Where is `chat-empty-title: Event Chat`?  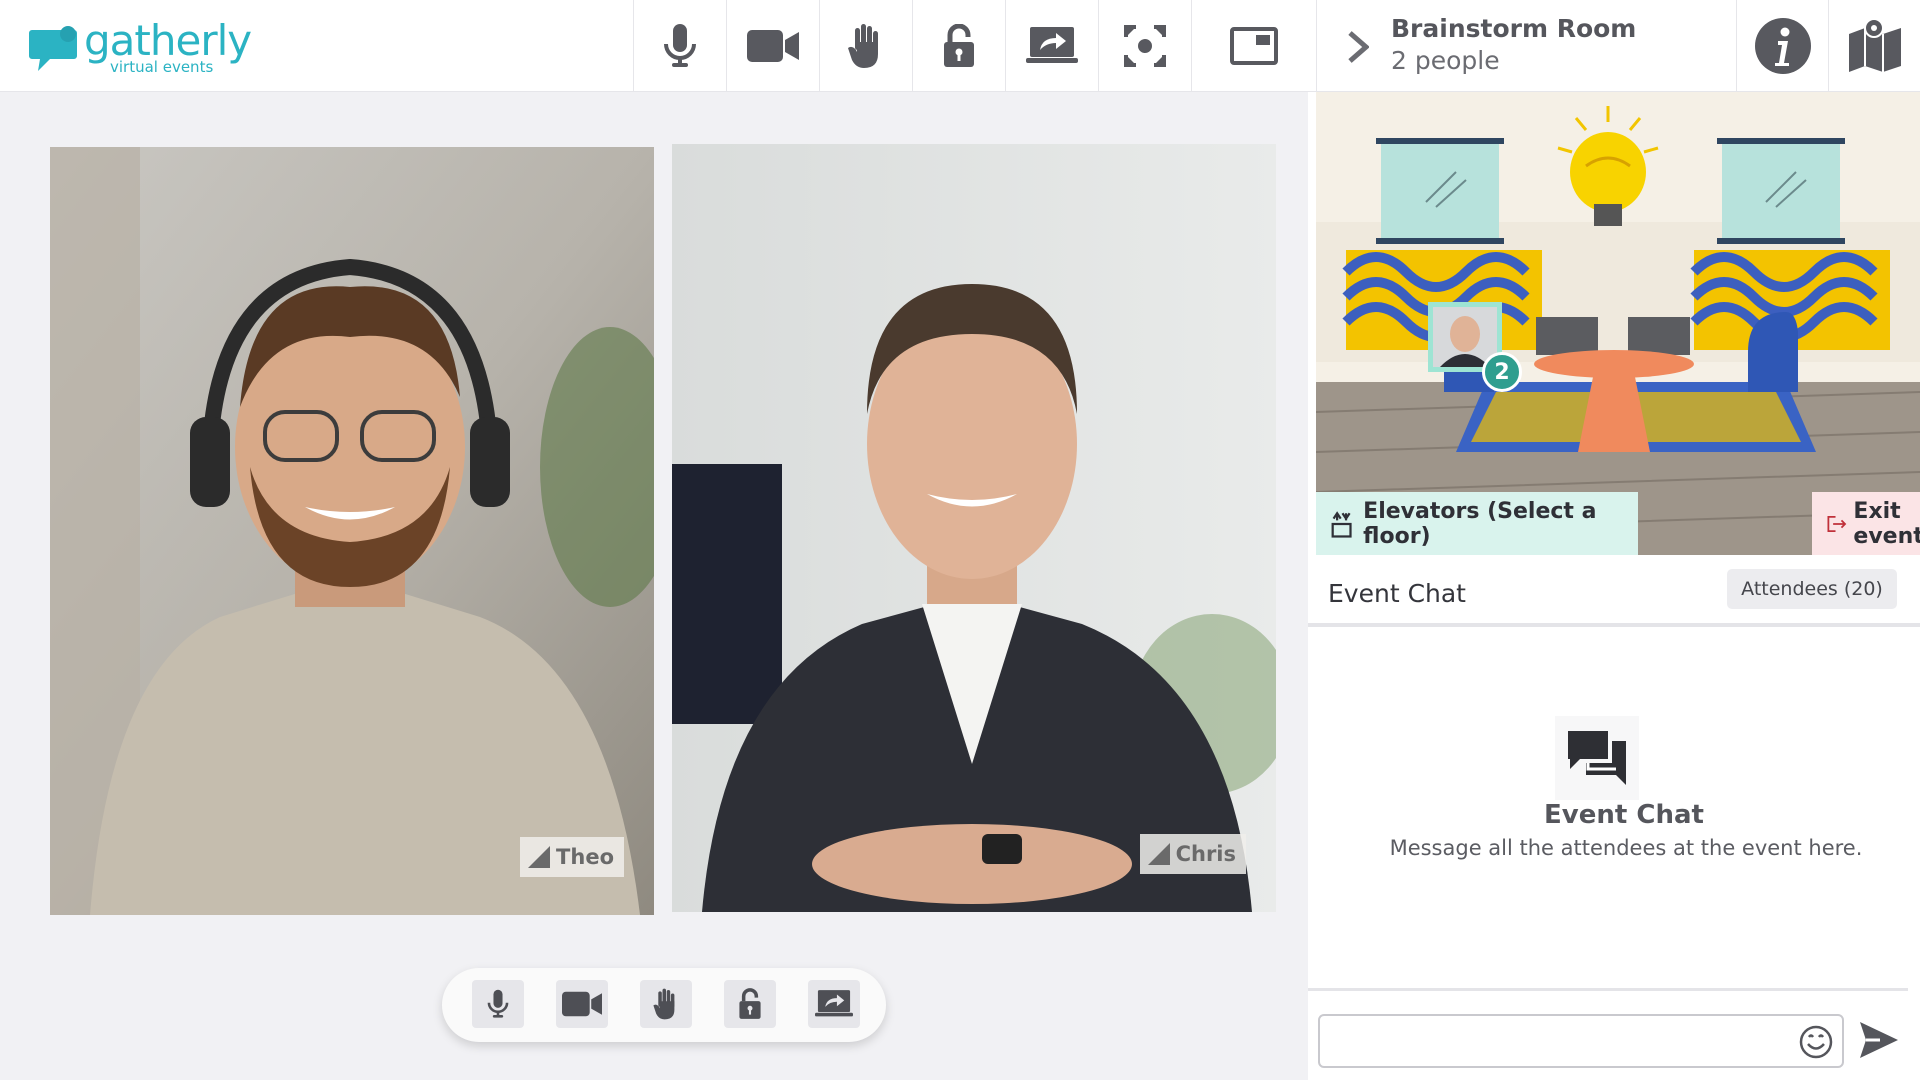 chat-empty-title: Event Chat is located at coordinates (1624, 815).